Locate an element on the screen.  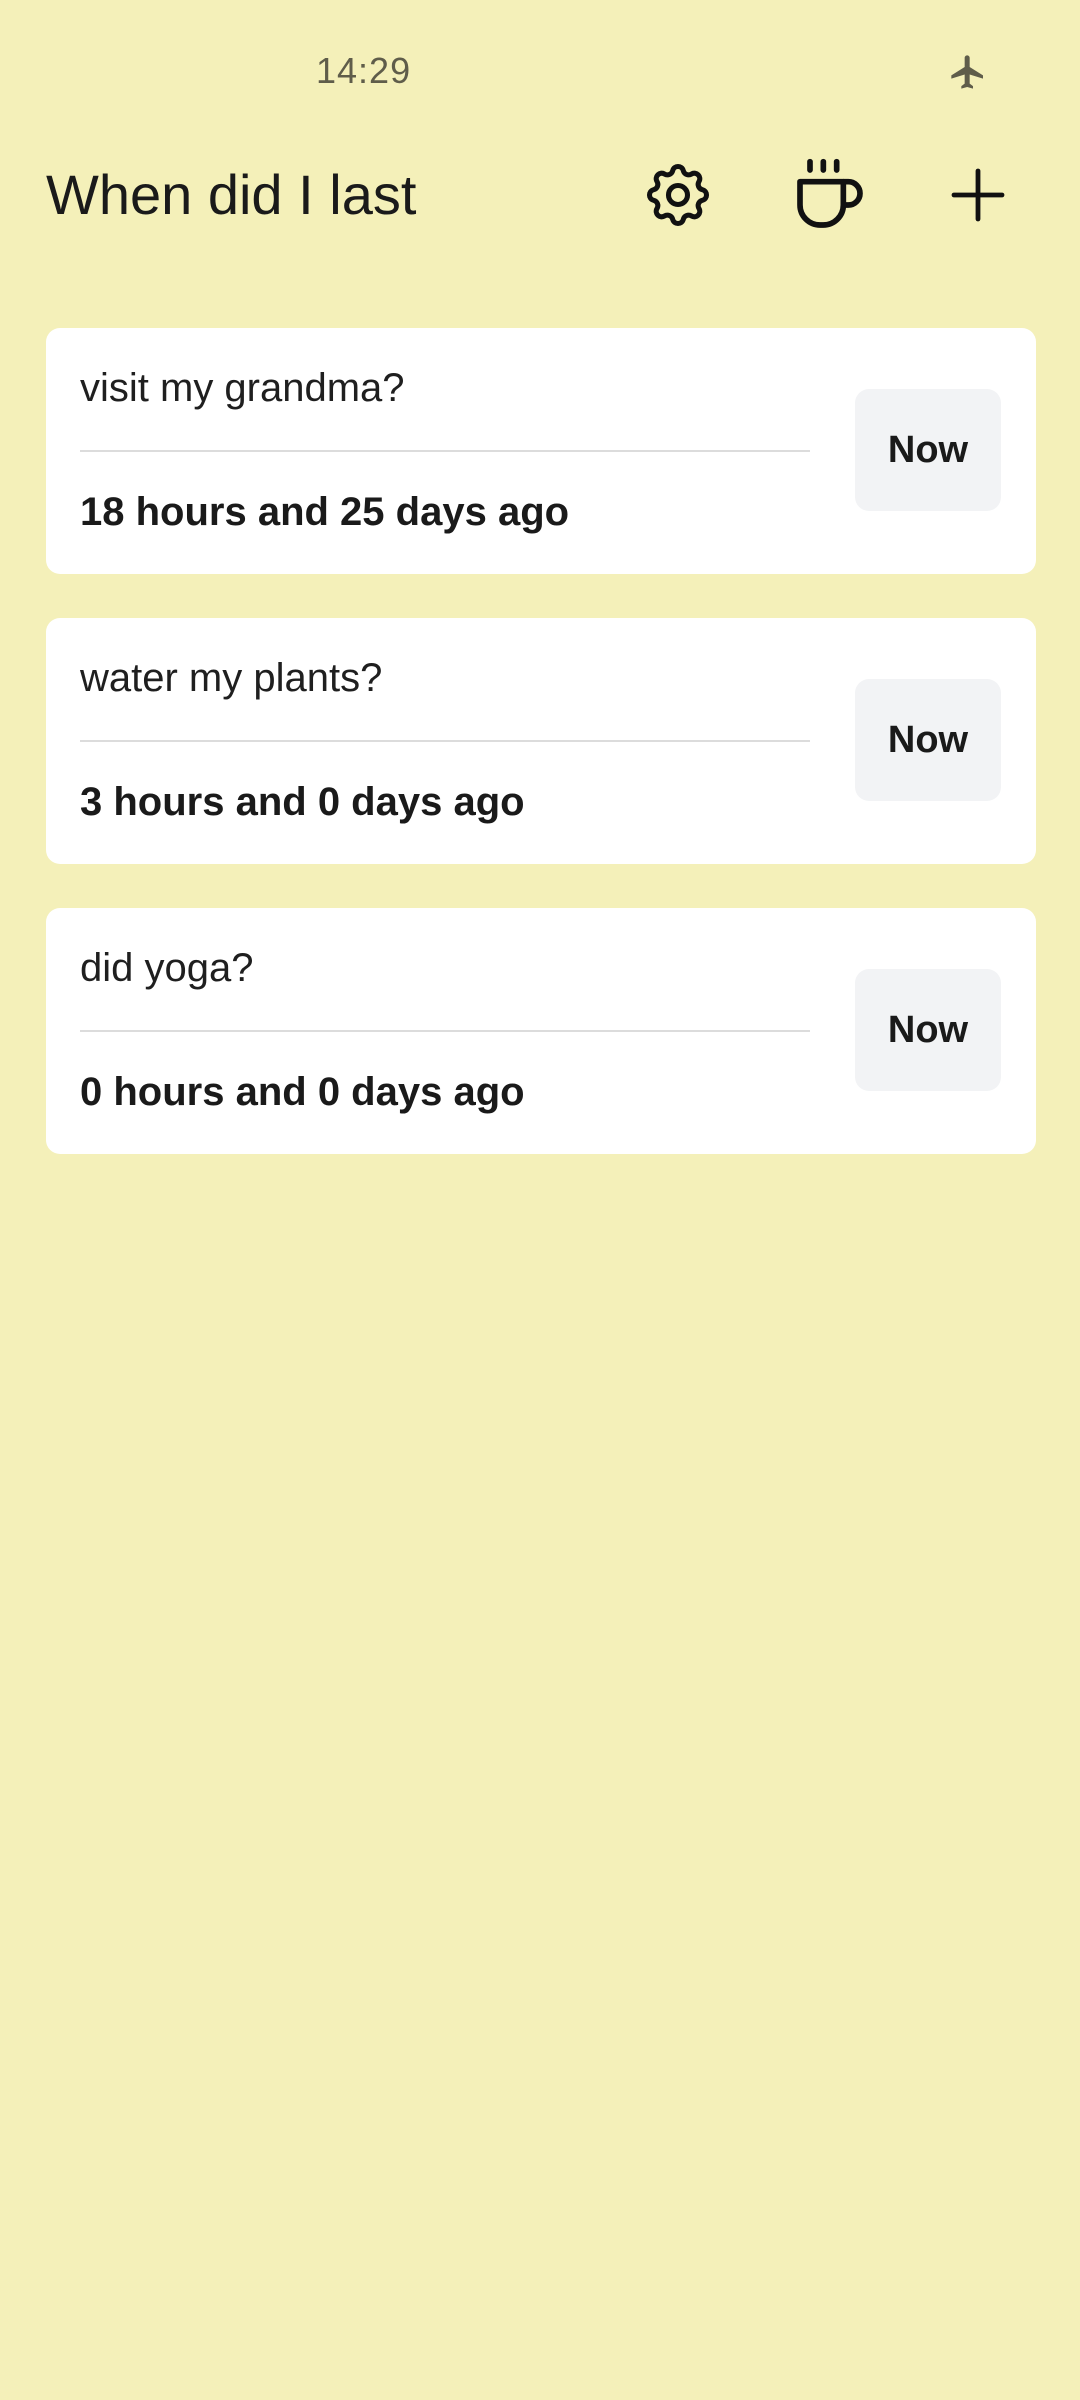
gear-icon is located at coordinates (678, 195).